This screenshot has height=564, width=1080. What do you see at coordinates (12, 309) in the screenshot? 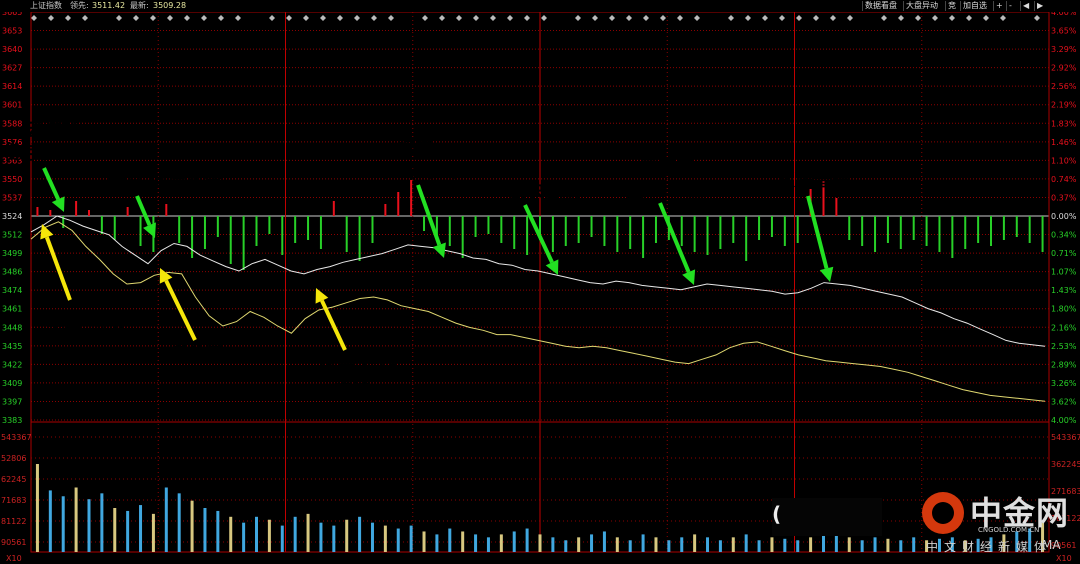
I see `price-tick-label: 3461` at bounding box center [12, 309].